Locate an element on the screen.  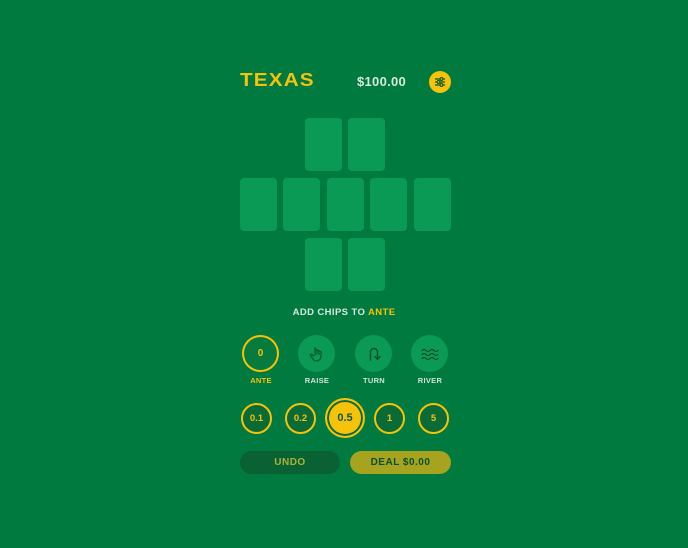
chip-1: 1 is located at coordinates (389, 418).